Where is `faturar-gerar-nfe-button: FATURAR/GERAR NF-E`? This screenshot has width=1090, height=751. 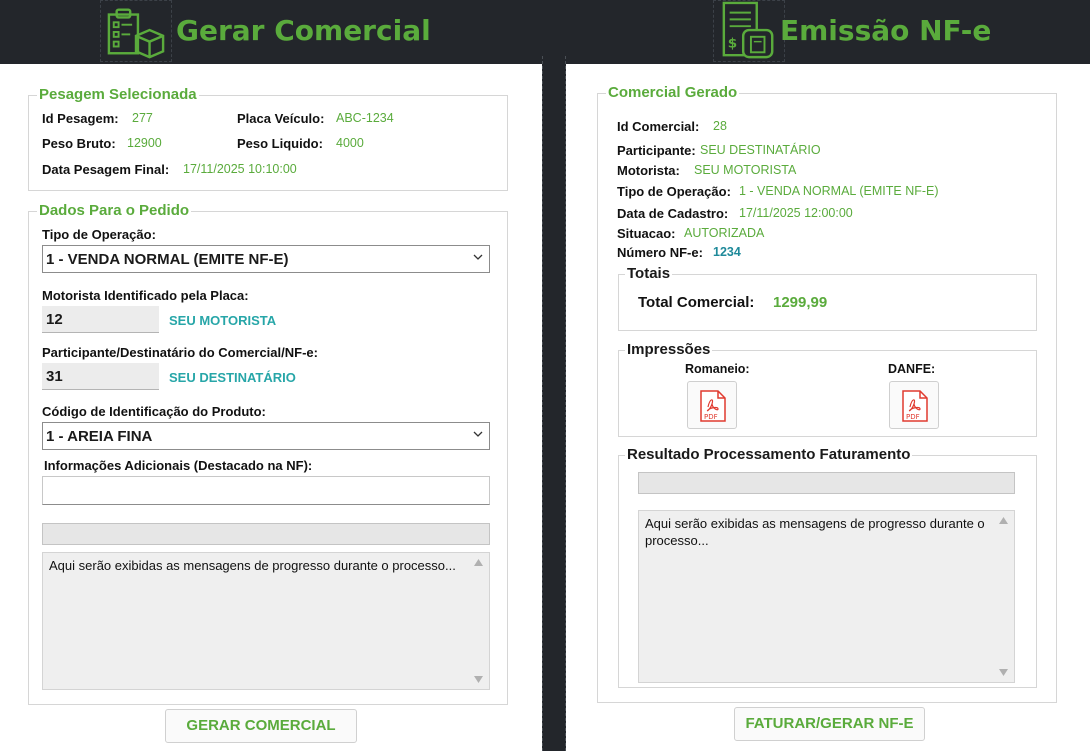 faturar-gerar-nfe-button: FATURAR/GERAR NF-E is located at coordinates (829, 724).